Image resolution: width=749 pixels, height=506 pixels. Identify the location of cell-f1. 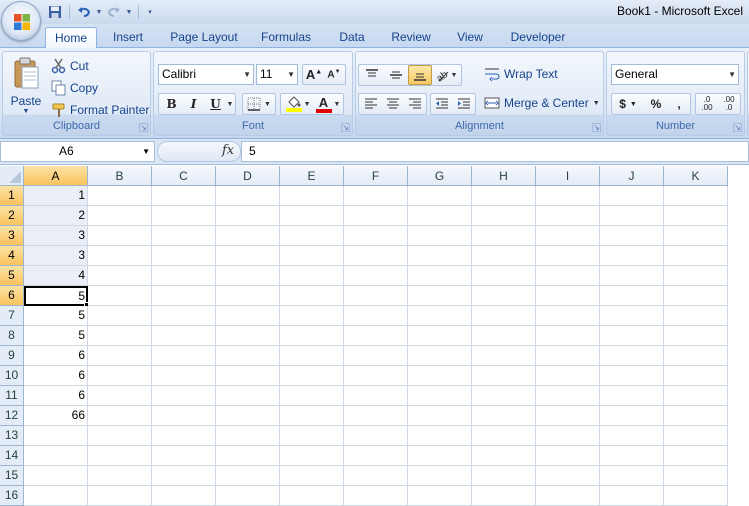
(376, 196).